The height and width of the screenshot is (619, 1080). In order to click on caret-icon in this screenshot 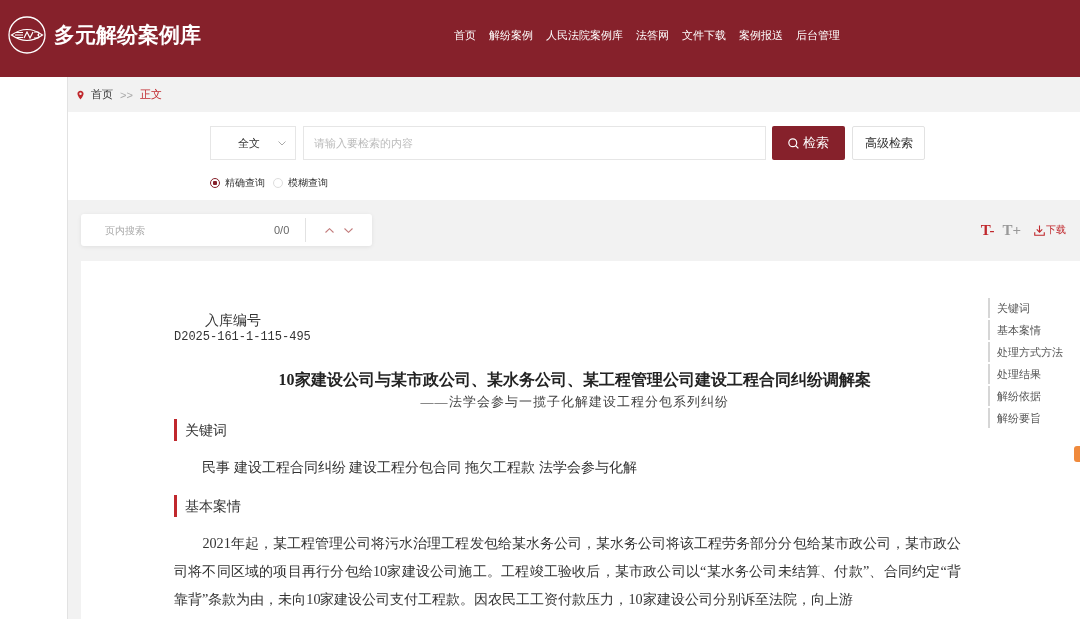, I will do `click(282, 143)`.